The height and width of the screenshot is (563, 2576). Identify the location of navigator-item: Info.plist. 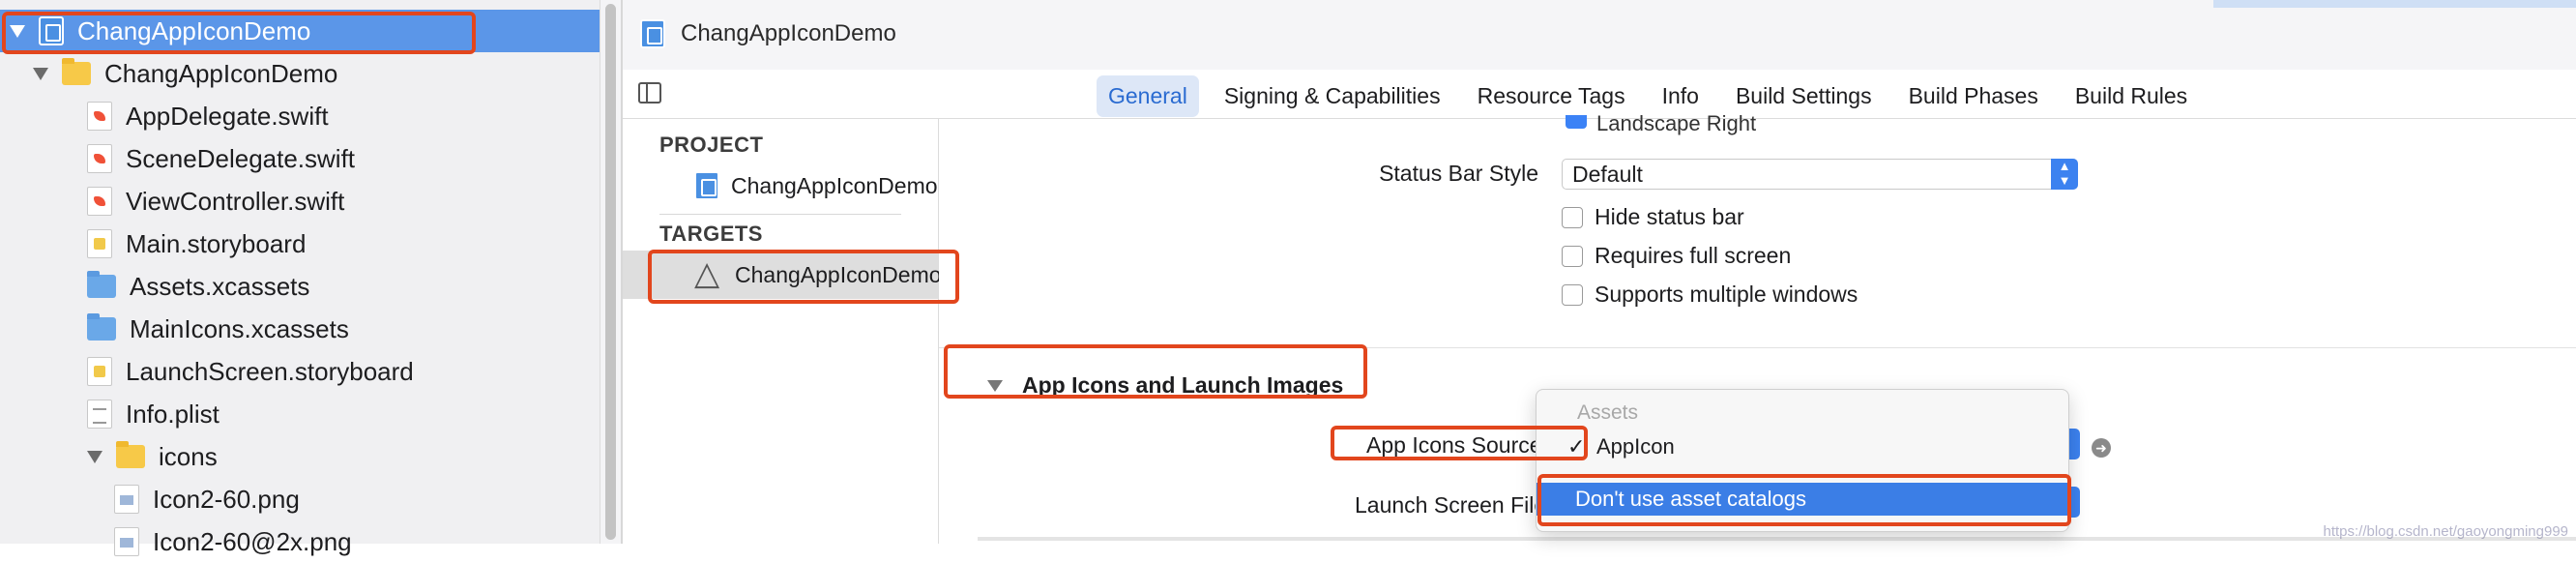
(300, 414).